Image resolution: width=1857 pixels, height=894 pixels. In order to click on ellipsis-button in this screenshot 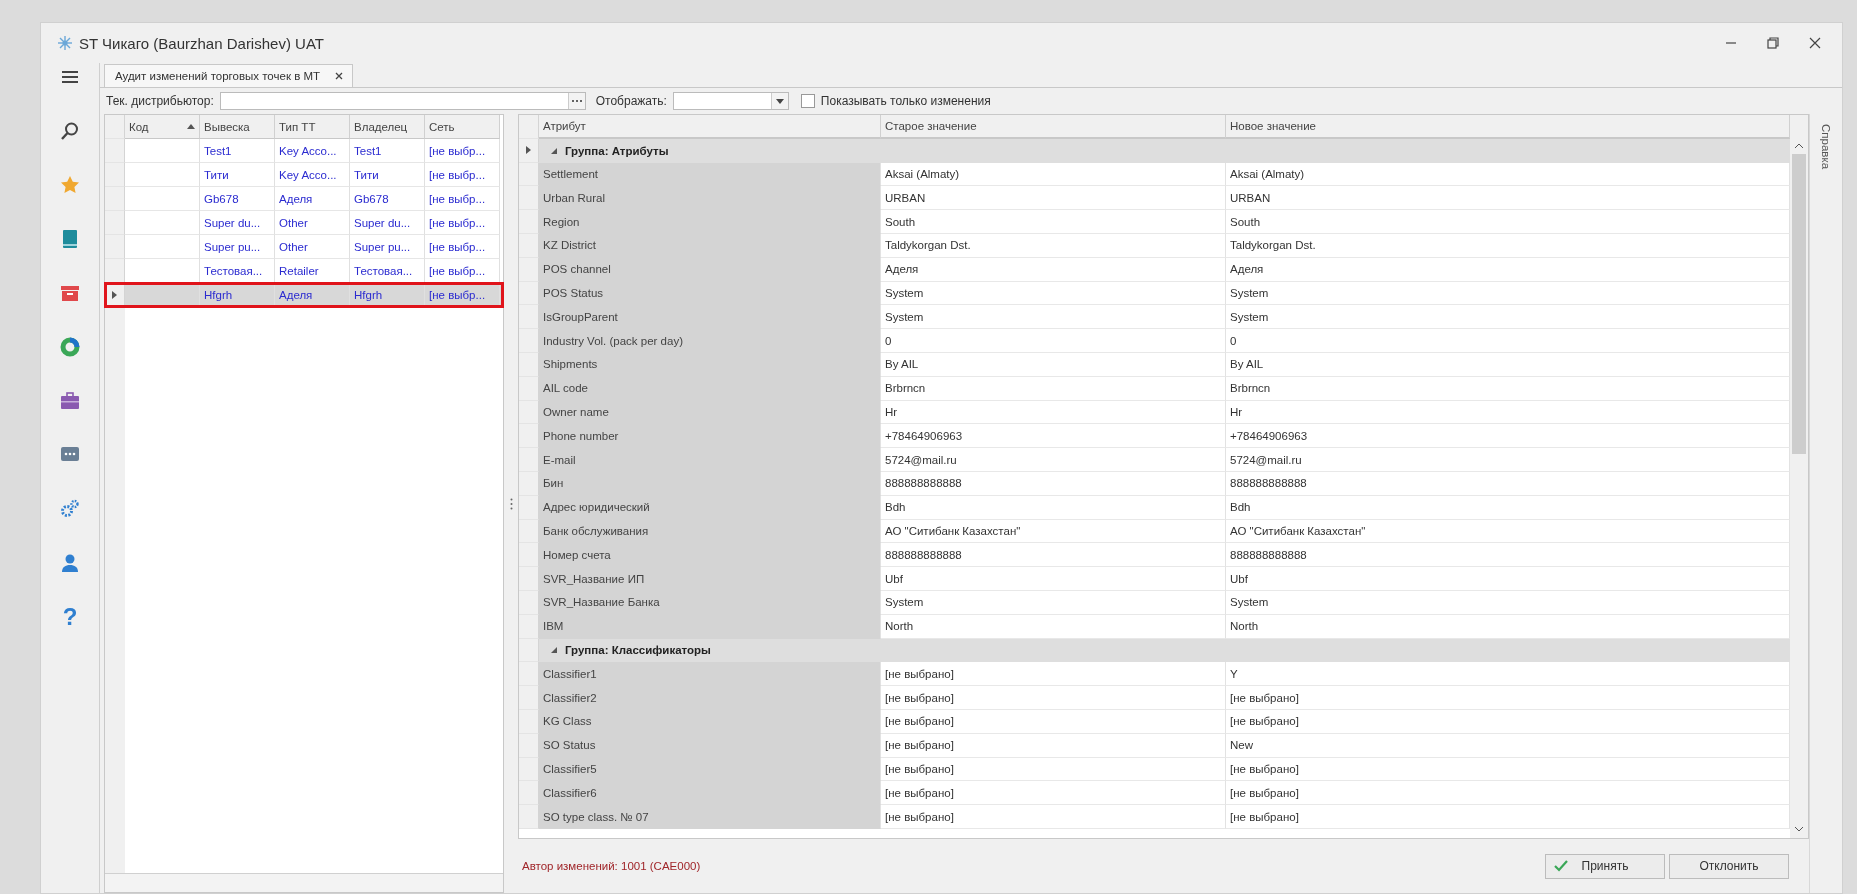, I will do `click(576, 101)`.